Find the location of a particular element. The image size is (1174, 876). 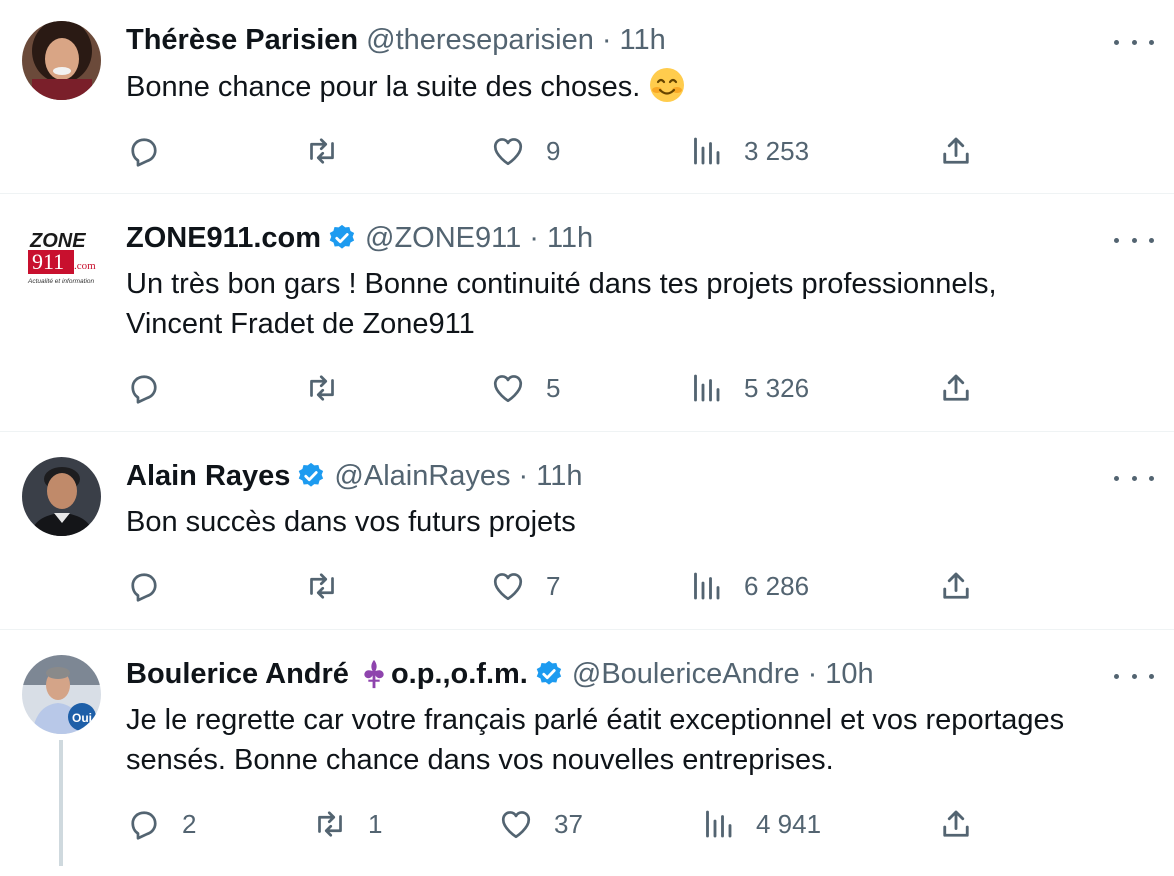

tweet-text-container: Bonne chance pour la suite des choses. is located at coordinates (636, 86).